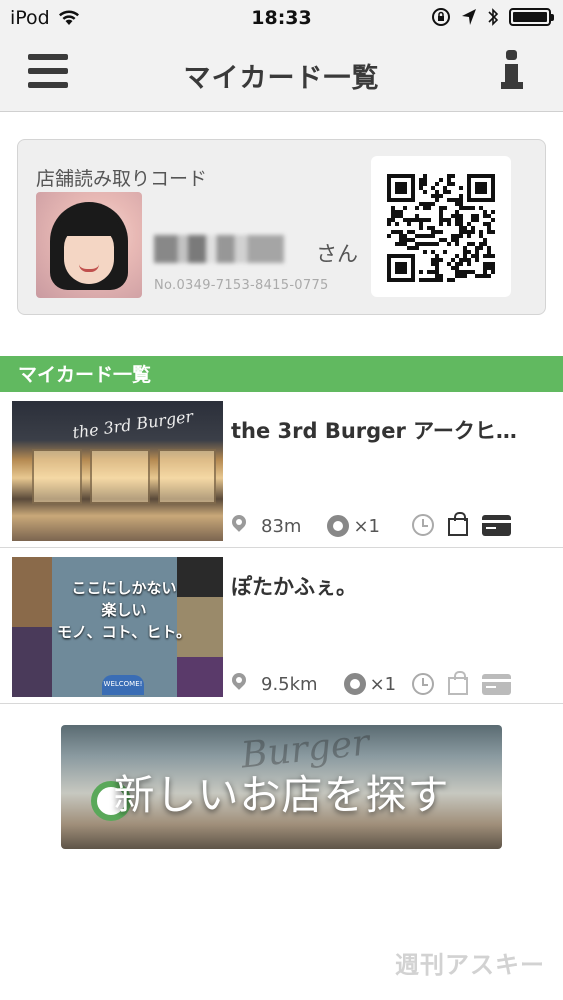  I want to click on store-meta: 9.5km ×1, so click(313, 684).